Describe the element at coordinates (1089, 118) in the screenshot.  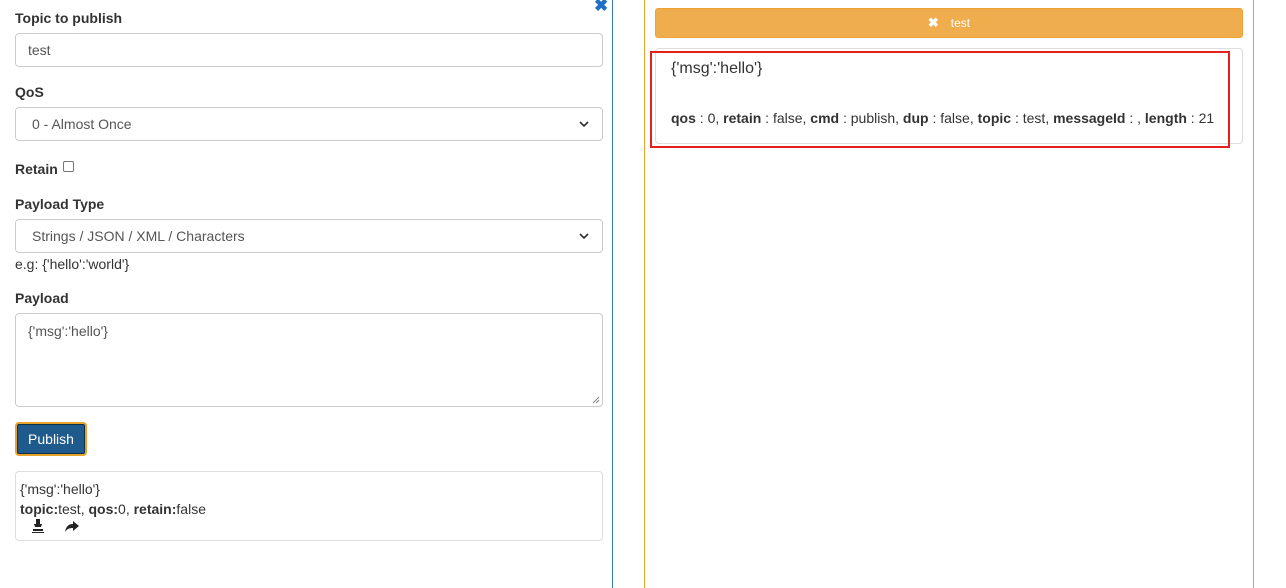
I see `meta-label-messageid: messageId` at that location.